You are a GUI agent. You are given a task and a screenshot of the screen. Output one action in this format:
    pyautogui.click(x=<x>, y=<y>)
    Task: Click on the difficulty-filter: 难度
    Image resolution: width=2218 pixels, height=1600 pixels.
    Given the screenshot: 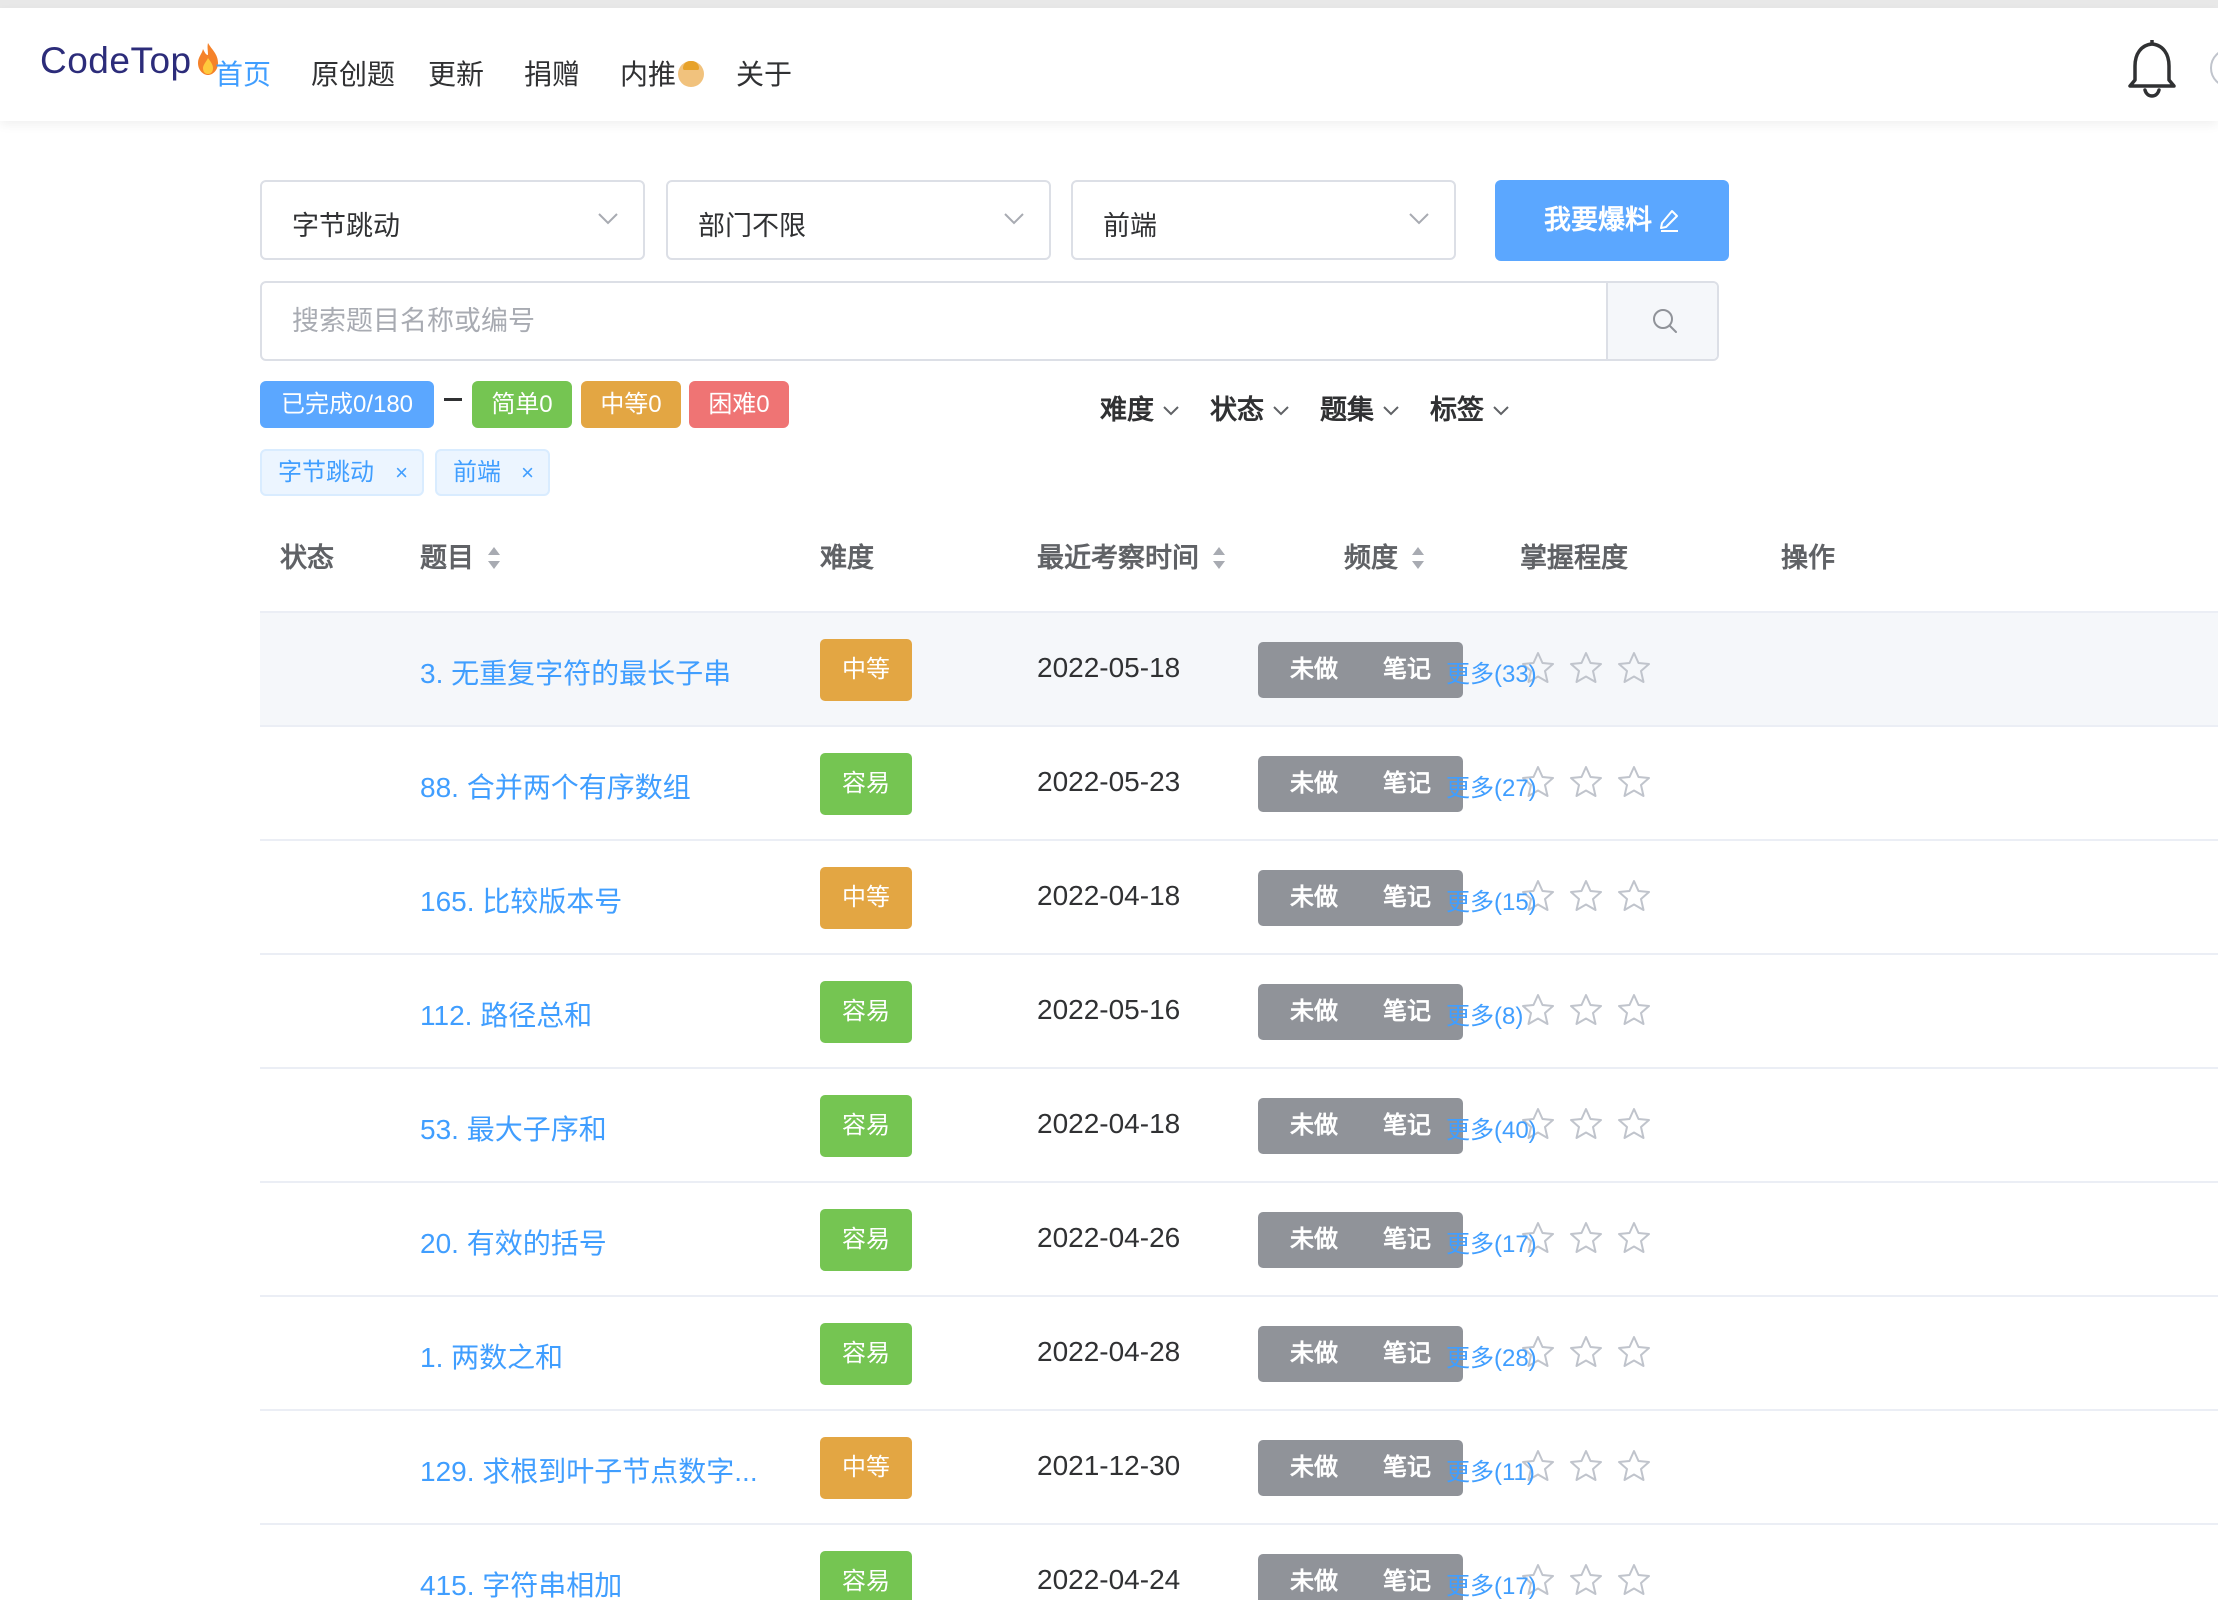 What is the action you would take?
    pyautogui.click(x=1140, y=407)
    